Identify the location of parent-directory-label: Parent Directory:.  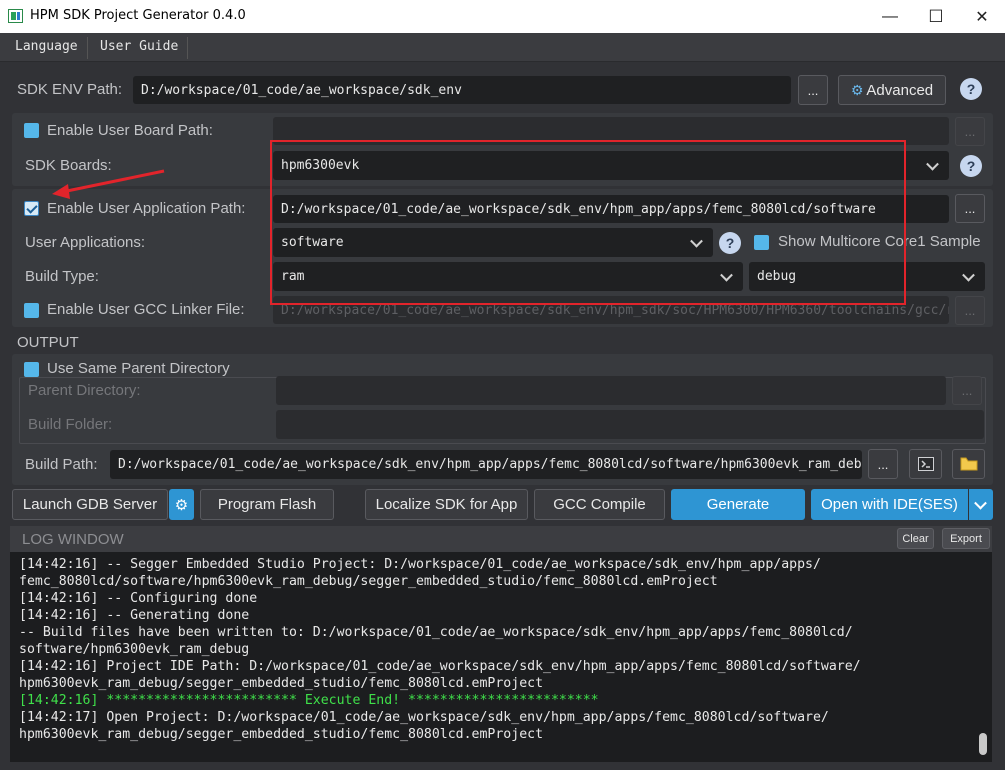
(84, 390).